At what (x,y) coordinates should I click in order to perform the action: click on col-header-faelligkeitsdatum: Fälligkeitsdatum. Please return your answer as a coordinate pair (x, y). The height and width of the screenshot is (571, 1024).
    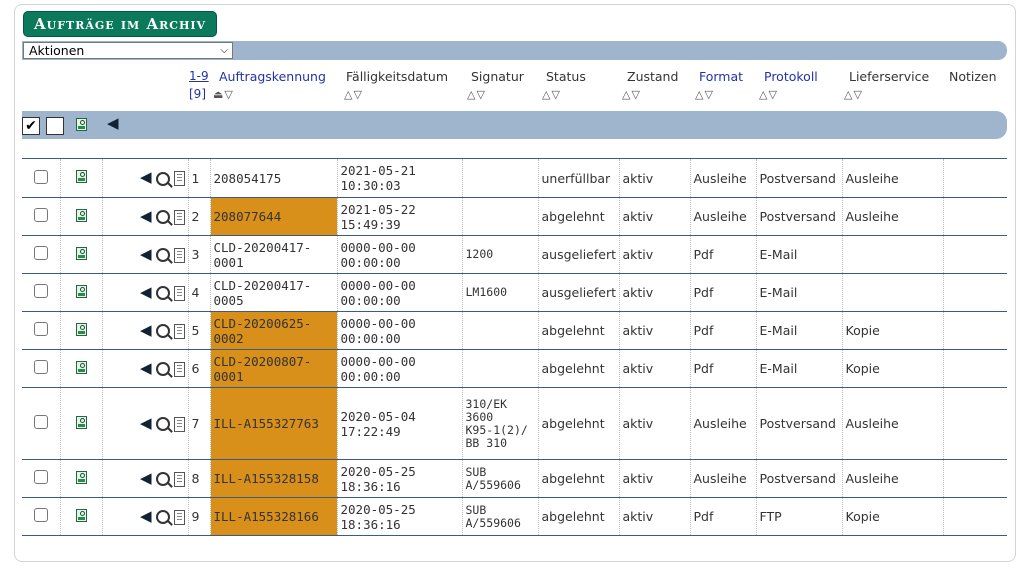
    Looking at the image, I should click on (397, 76).